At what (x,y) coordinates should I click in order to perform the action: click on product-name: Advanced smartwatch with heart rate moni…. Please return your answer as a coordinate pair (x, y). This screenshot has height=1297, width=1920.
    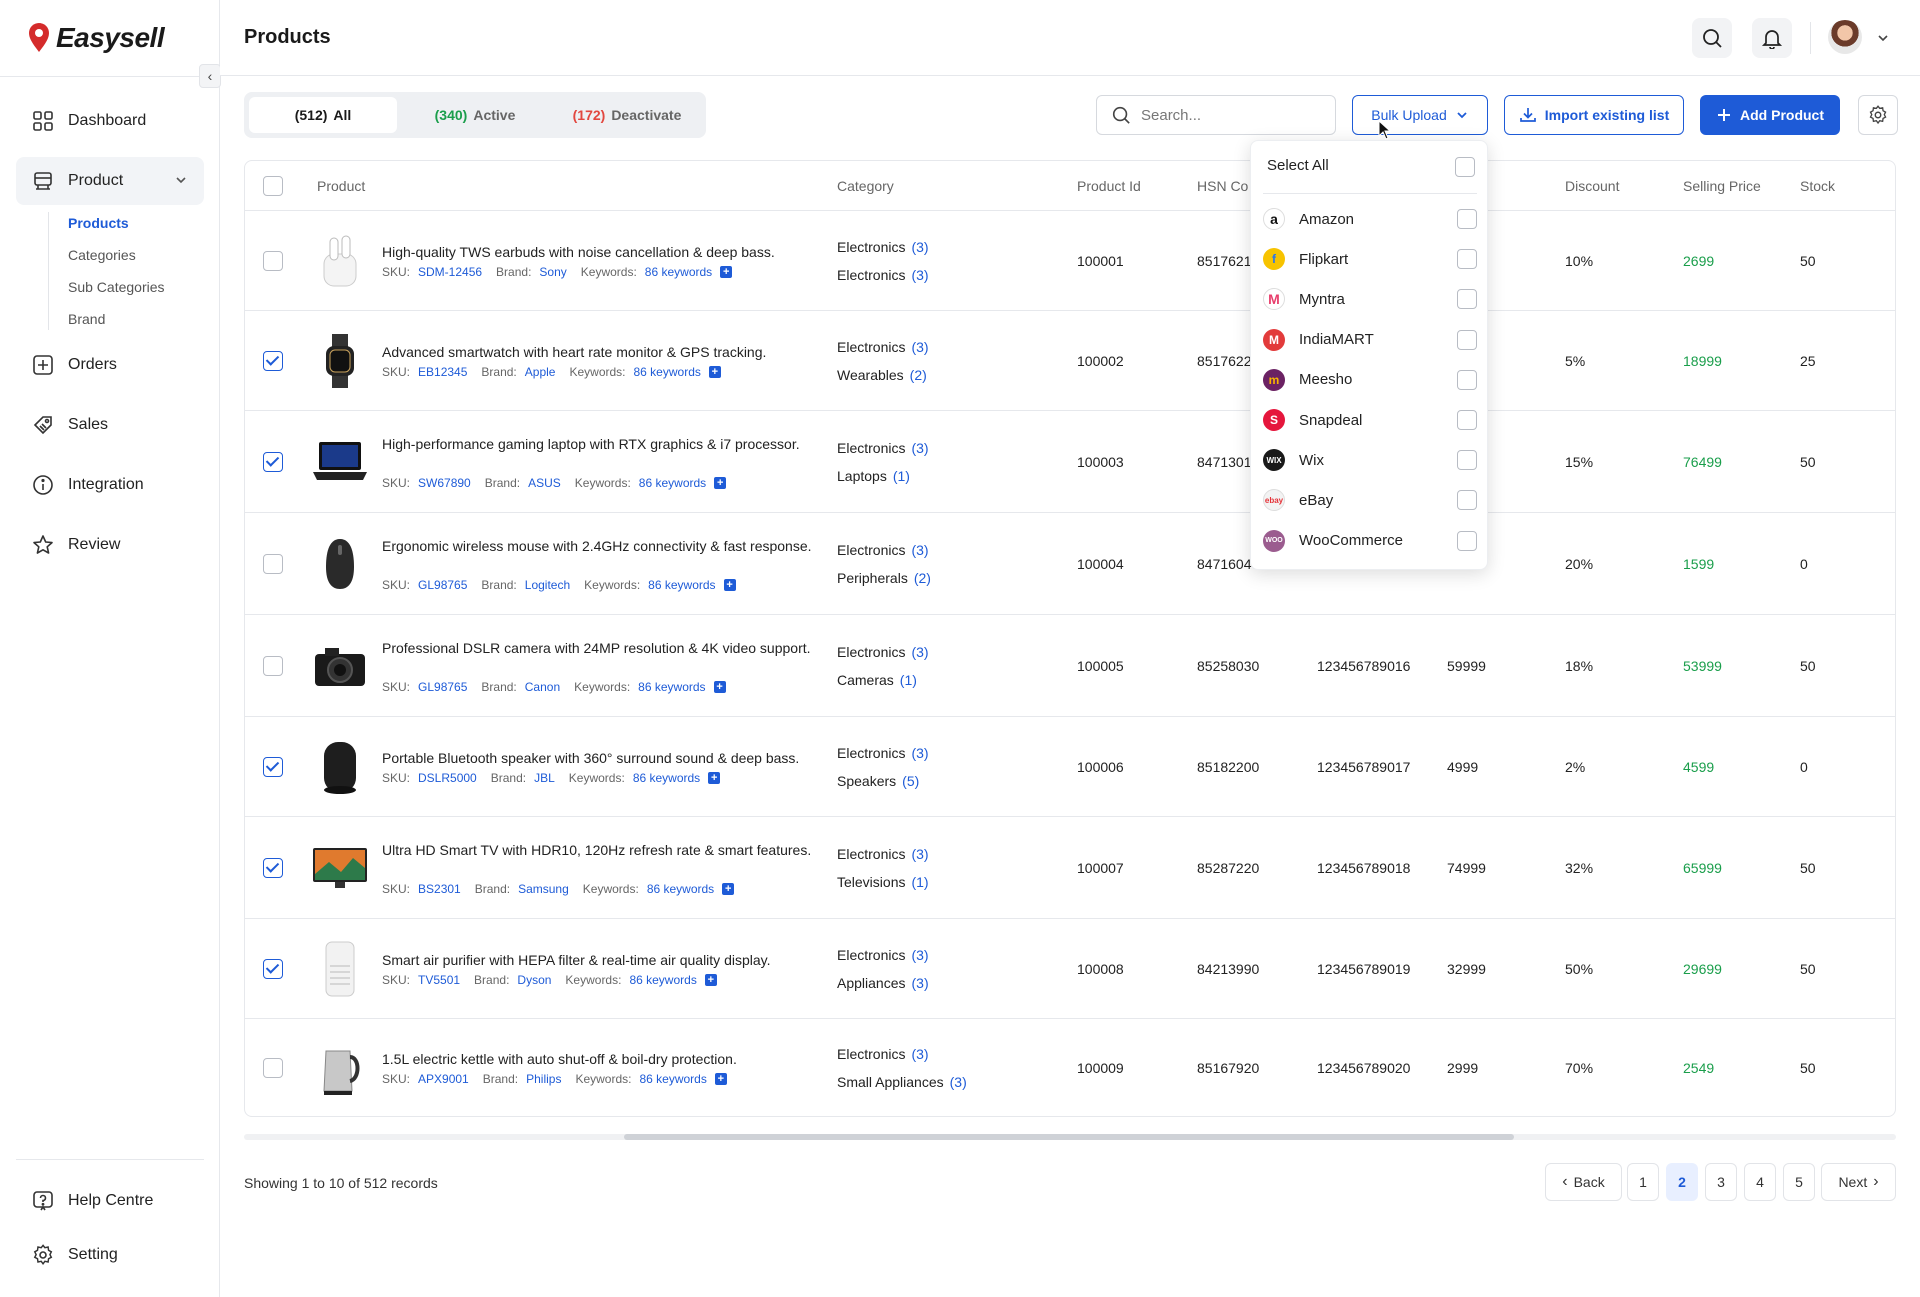
    Looking at the image, I should click on (597, 352).